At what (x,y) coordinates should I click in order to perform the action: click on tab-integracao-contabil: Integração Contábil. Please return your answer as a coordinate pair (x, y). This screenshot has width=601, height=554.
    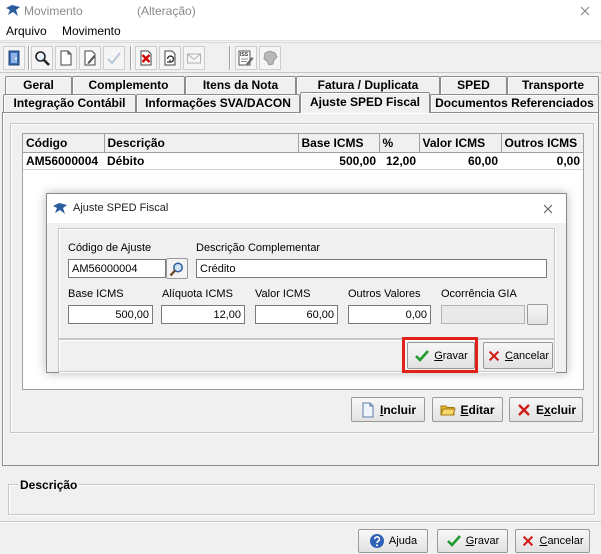
    Looking at the image, I should click on (69, 103).